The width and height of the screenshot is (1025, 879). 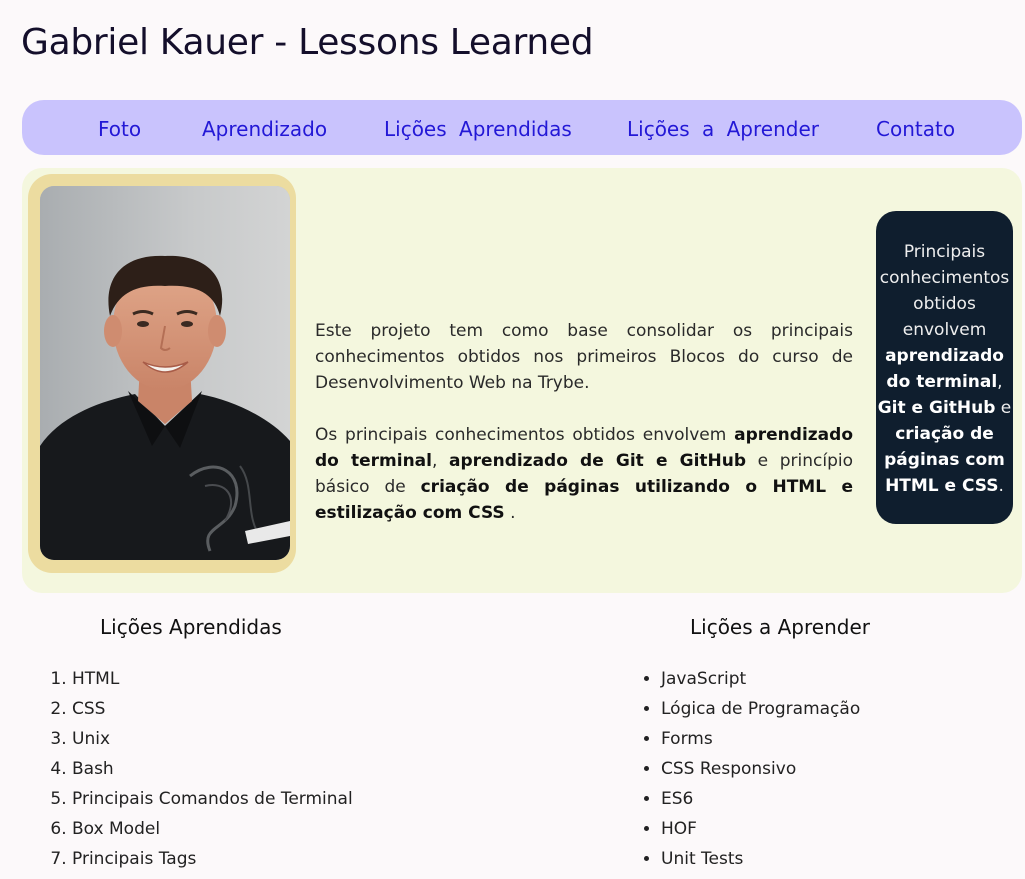 I want to click on list-item: CSS Responsivo, so click(x=760, y=769).